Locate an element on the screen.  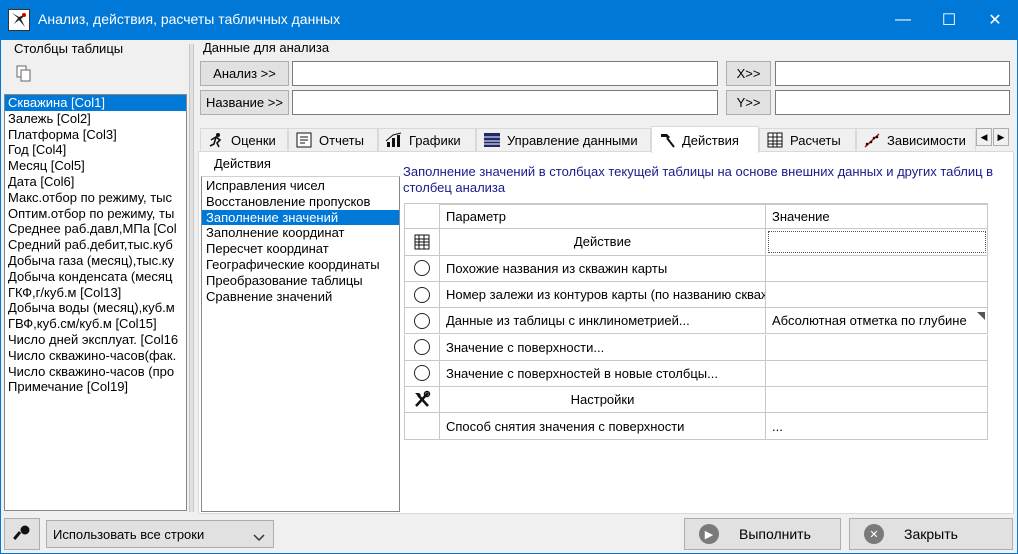
tab-report: Отчеты is located at coordinates (333, 139).